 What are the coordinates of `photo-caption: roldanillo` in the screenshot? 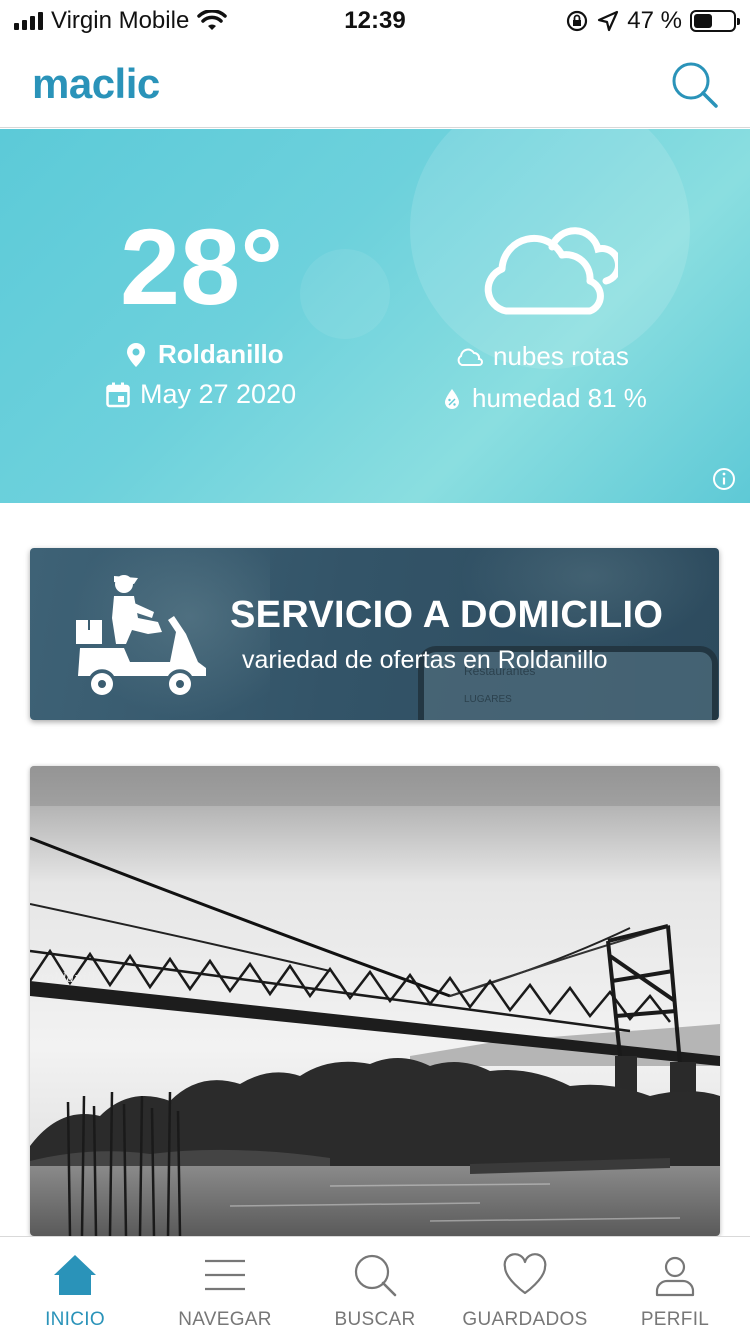 It's located at (71, 978).